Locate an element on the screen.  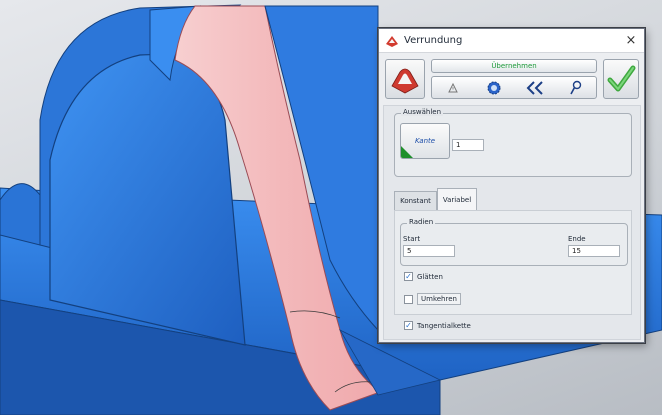
end-radius-input: 15 is located at coordinates (594, 251).